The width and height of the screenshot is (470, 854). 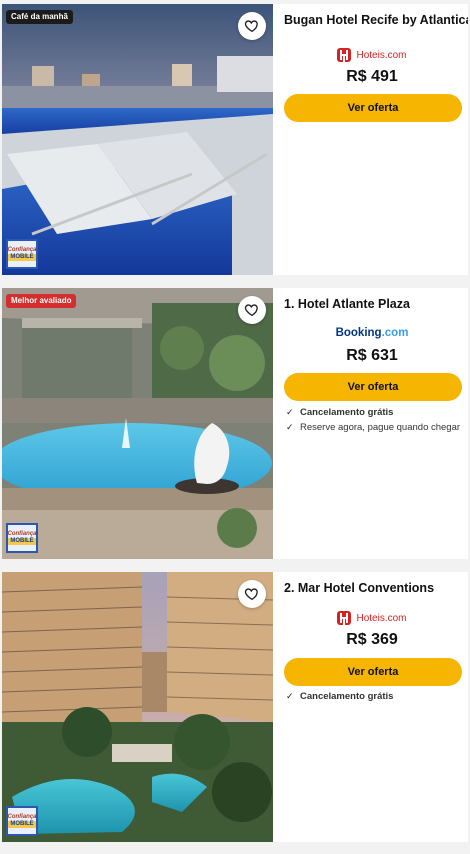 I want to click on top-rated-badge: Melhor avaliado, so click(x=41, y=301).